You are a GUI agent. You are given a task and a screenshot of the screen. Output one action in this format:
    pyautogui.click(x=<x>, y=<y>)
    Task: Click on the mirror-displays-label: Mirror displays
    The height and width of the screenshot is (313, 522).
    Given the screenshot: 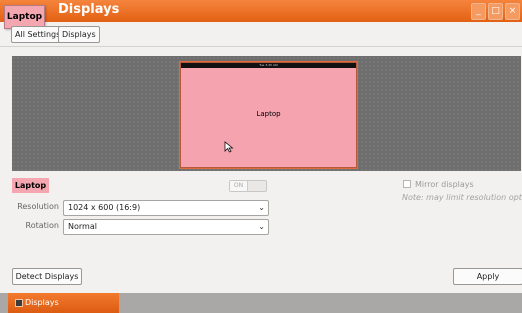 What is the action you would take?
    pyautogui.click(x=444, y=184)
    